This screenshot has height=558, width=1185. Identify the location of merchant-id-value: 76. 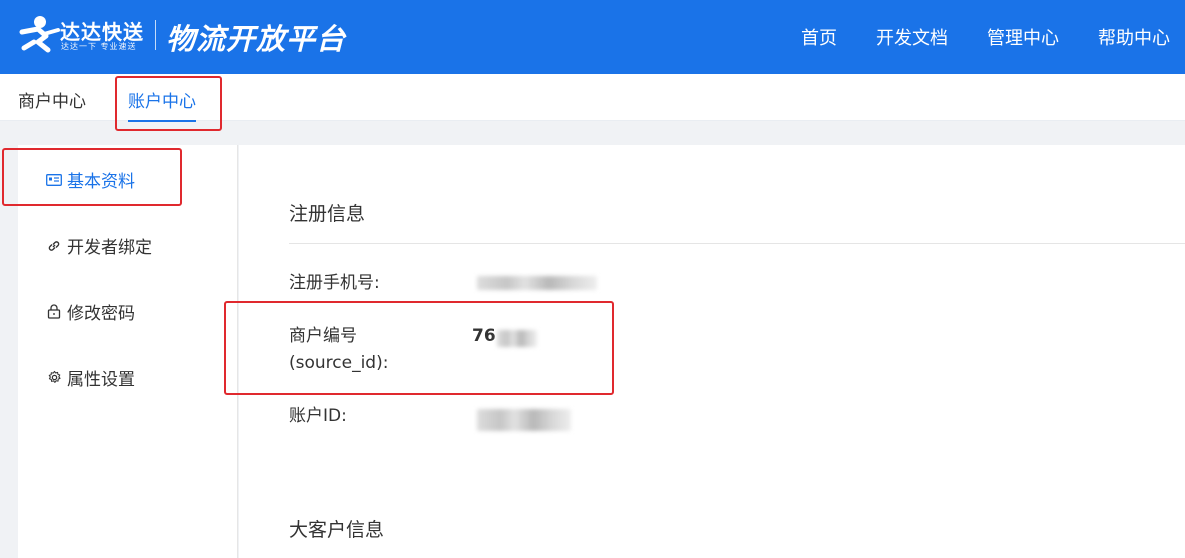
(484, 336).